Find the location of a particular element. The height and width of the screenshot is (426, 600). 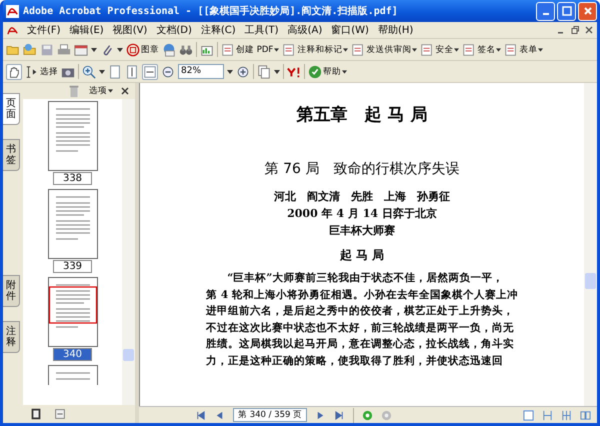

page-number-label: 339 is located at coordinates (72, 266).